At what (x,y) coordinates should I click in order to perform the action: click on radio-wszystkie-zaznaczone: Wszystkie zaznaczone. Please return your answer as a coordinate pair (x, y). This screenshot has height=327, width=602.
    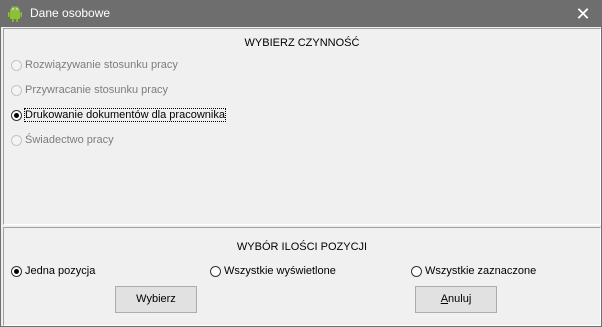
    Looking at the image, I should click on (473, 271).